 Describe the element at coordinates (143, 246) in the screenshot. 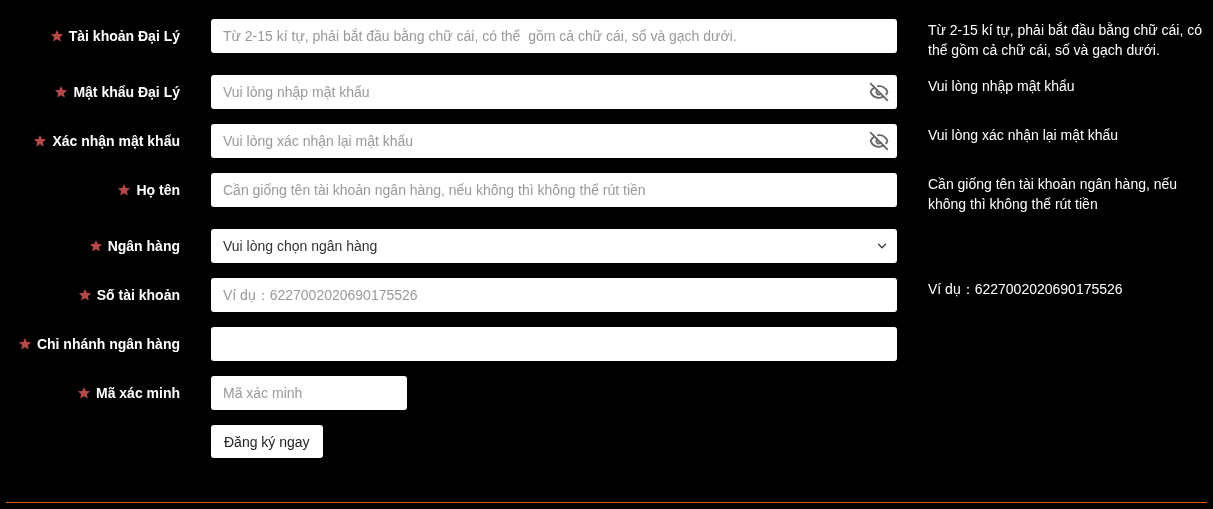

I see `field-label: Ngân hàng` at that location.